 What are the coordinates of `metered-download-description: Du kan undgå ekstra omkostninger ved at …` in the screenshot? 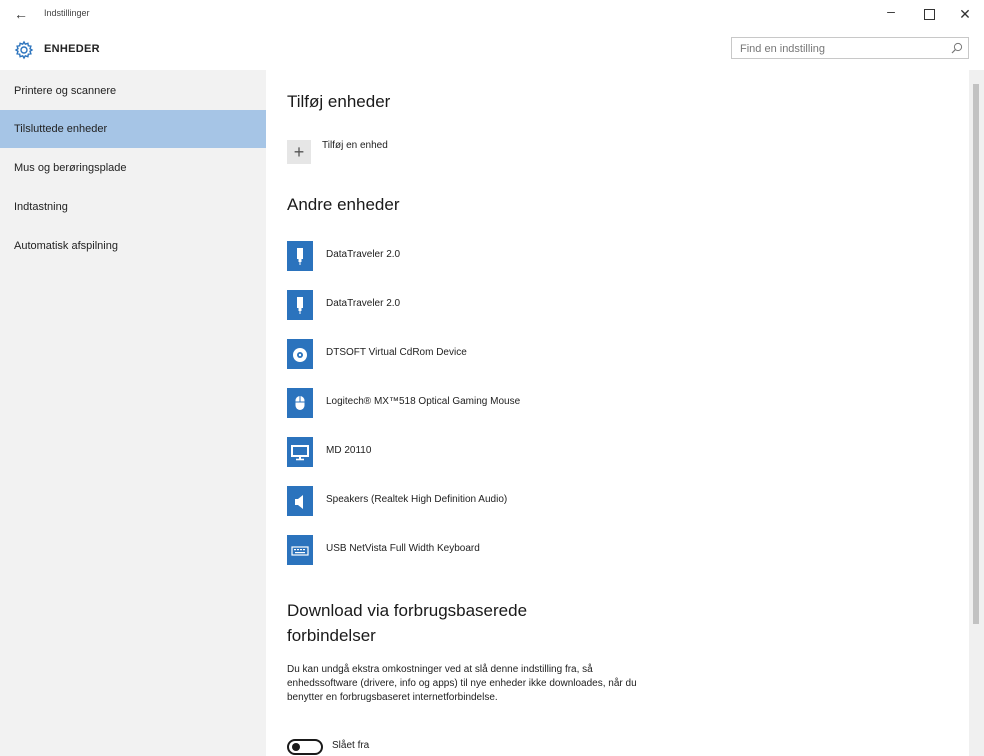 It's located at (462, 683).